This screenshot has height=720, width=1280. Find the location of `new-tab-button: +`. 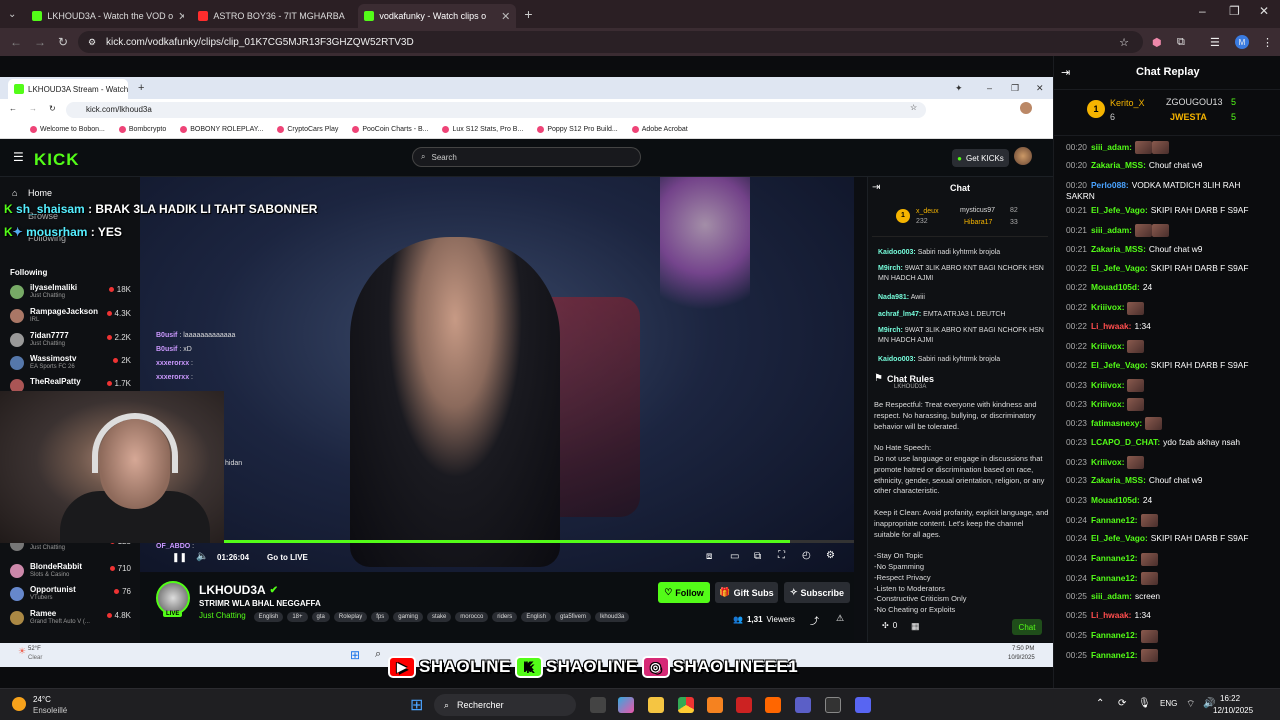

new-tab-button: + is located at coordinates (528, 14).